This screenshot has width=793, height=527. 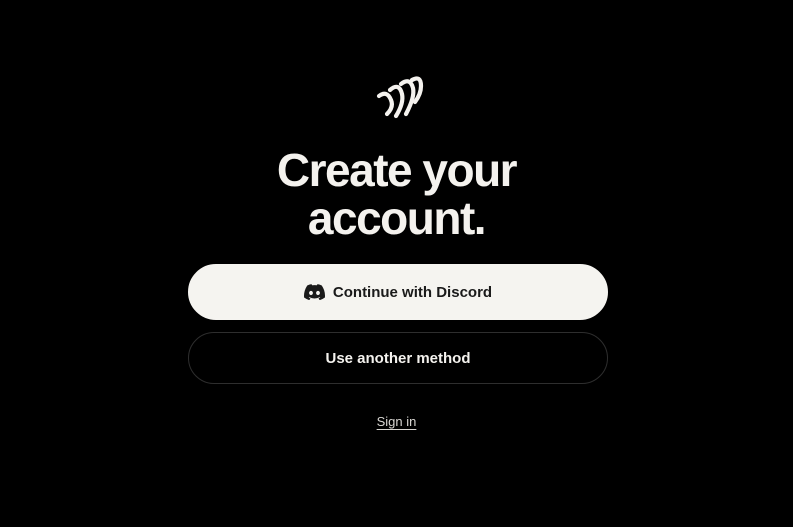 I want to click on page-title-line-2: account., so click(x=397, y=218).